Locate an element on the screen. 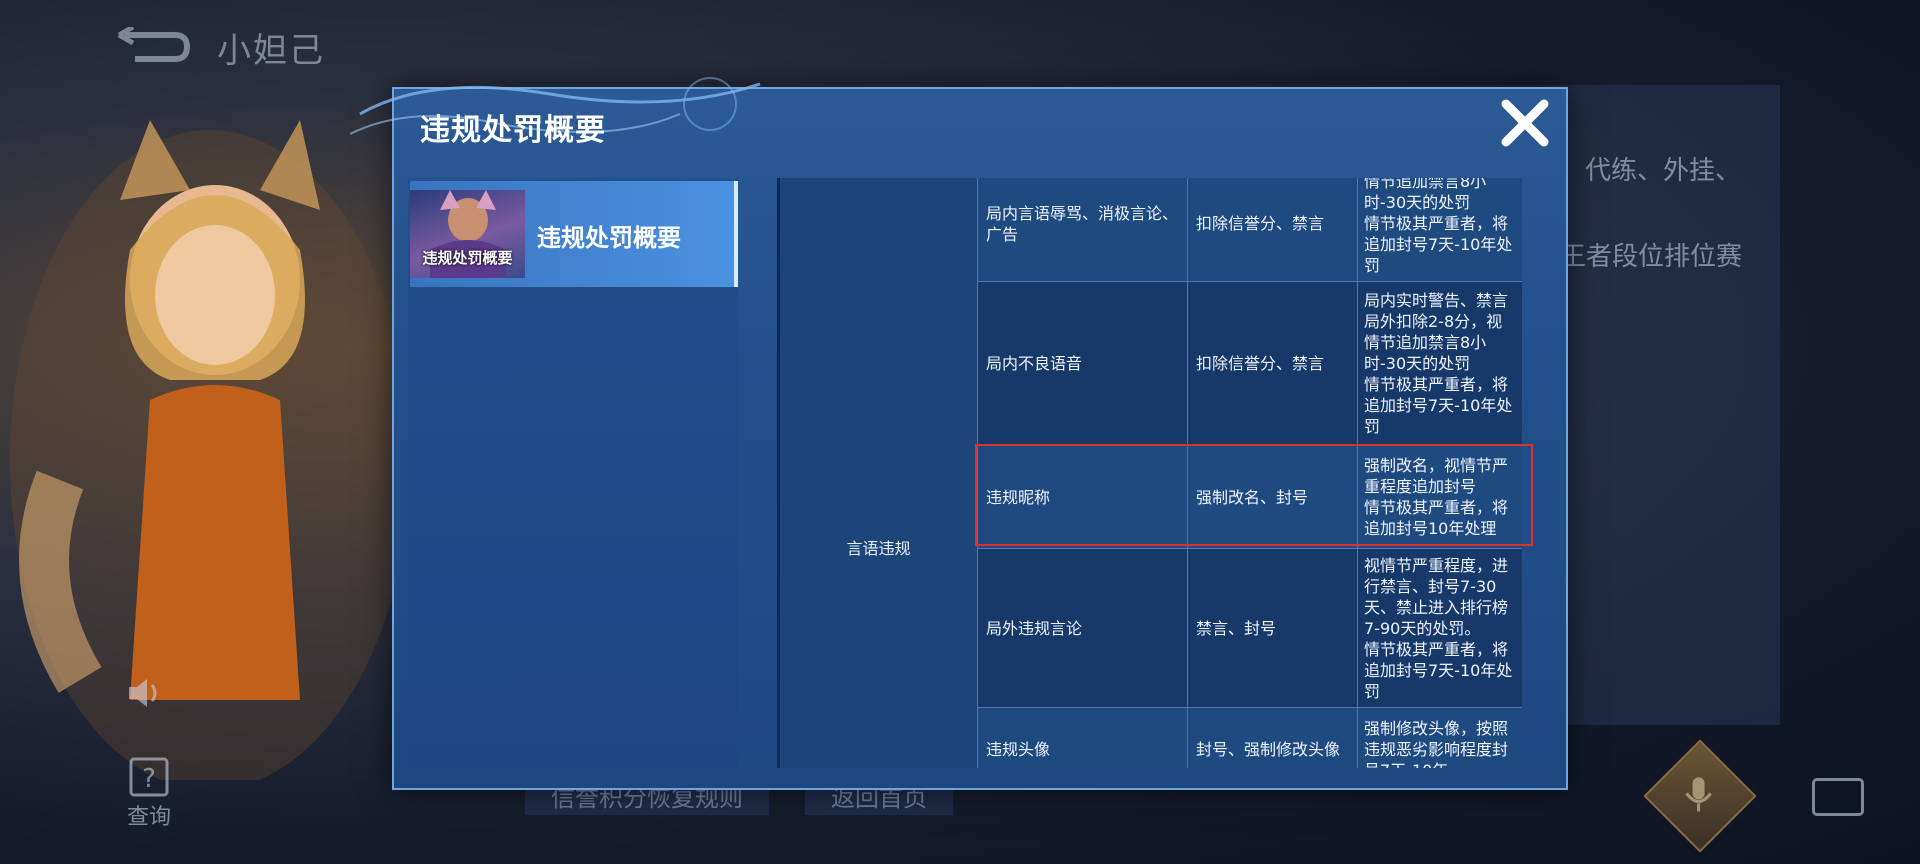  penalty-cell: 封号、强制修改头像 is located at coordinates (1273, 738).